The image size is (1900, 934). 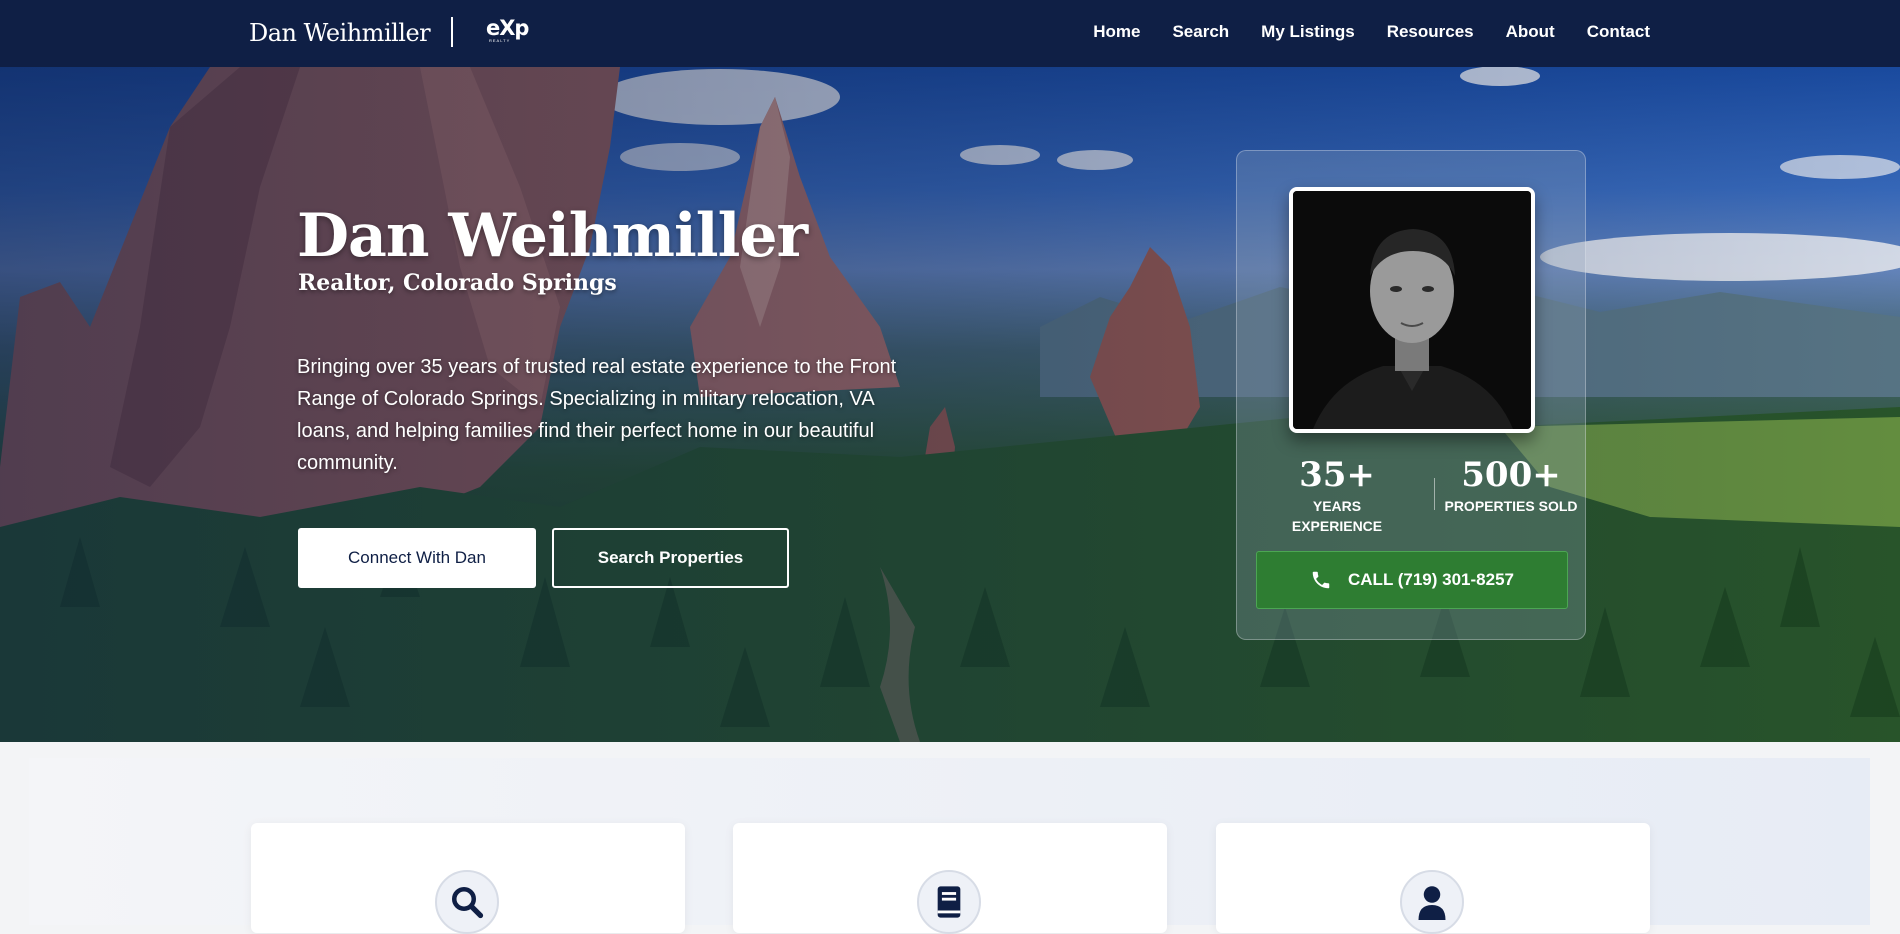 What do you see at coordinates (417, 558) in the screenshot?
I see `connect-with-dan-button: Connect With Dan` at bounding box center [417, 558].